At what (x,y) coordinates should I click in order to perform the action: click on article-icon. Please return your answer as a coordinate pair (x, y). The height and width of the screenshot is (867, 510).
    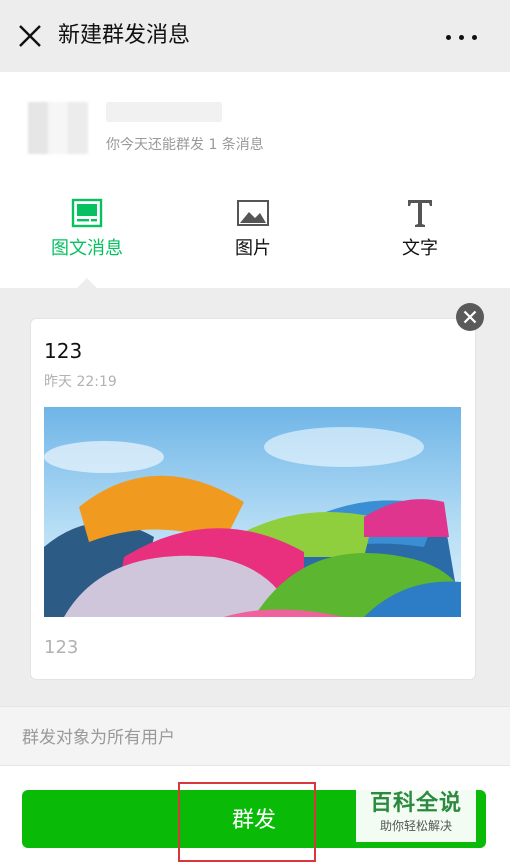
    Looking at the image, I should click on (87, 213).